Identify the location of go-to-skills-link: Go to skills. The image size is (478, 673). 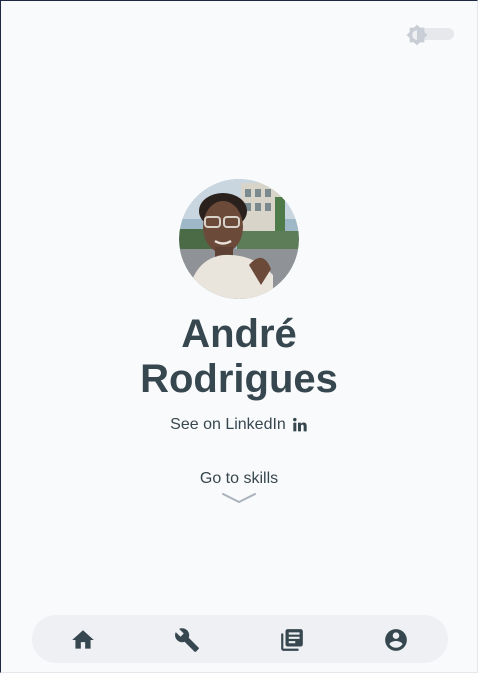
(239, 487).